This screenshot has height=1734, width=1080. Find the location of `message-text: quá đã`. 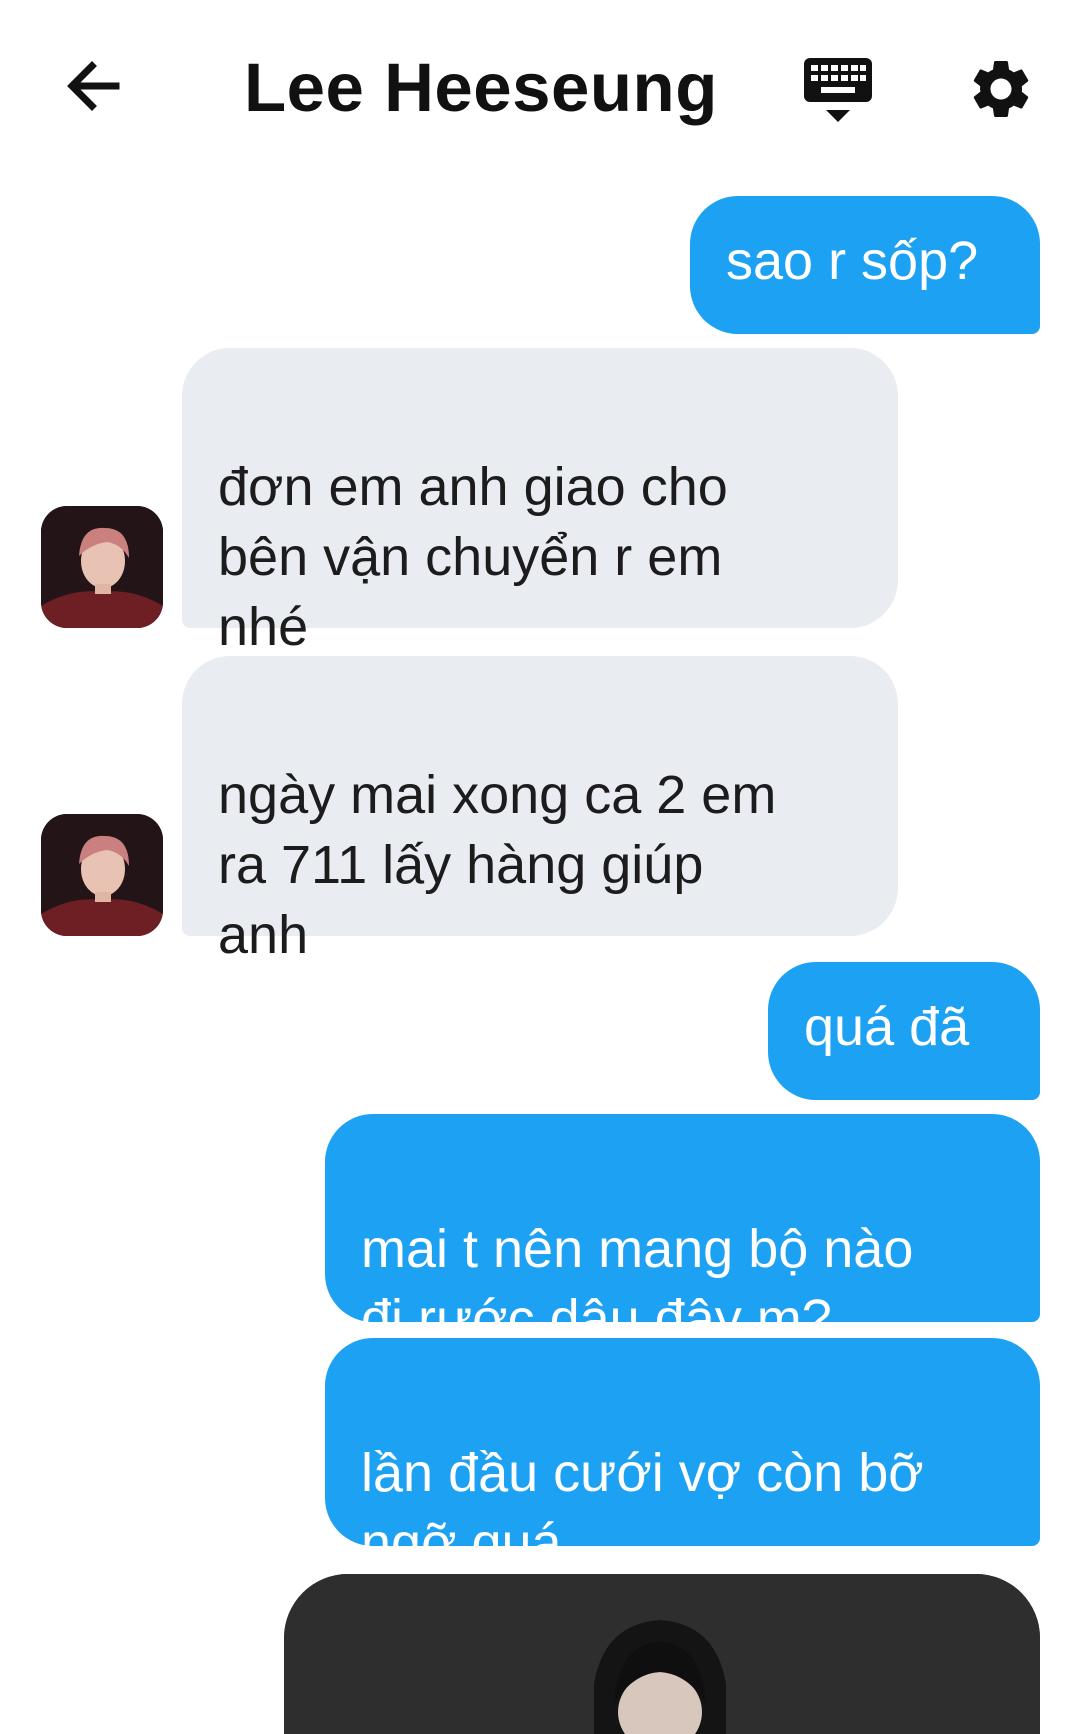

message-text: quá đã is located at coordinates (887, 1027).